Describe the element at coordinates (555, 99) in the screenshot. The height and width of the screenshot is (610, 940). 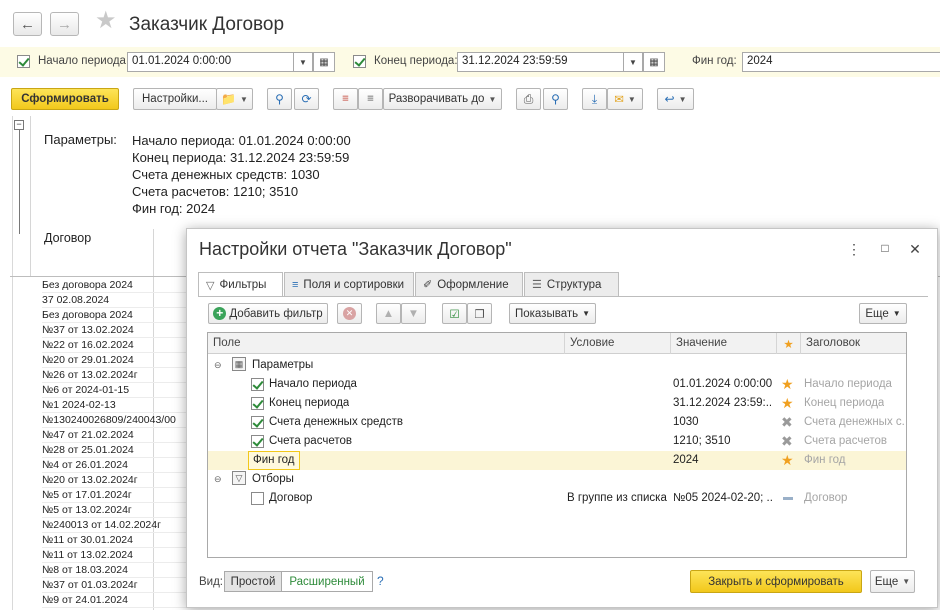
I see `print-preview-button: ⚲` at that location.